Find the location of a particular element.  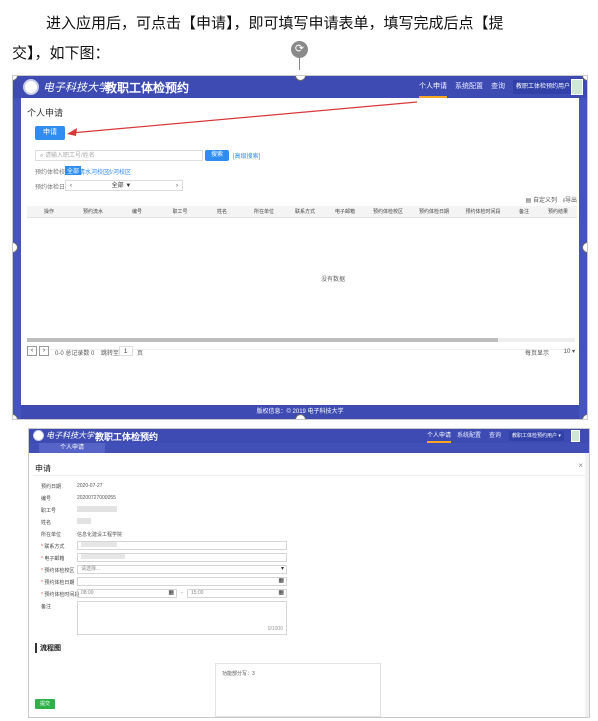

contact-input is located at coordinates (182, 545).